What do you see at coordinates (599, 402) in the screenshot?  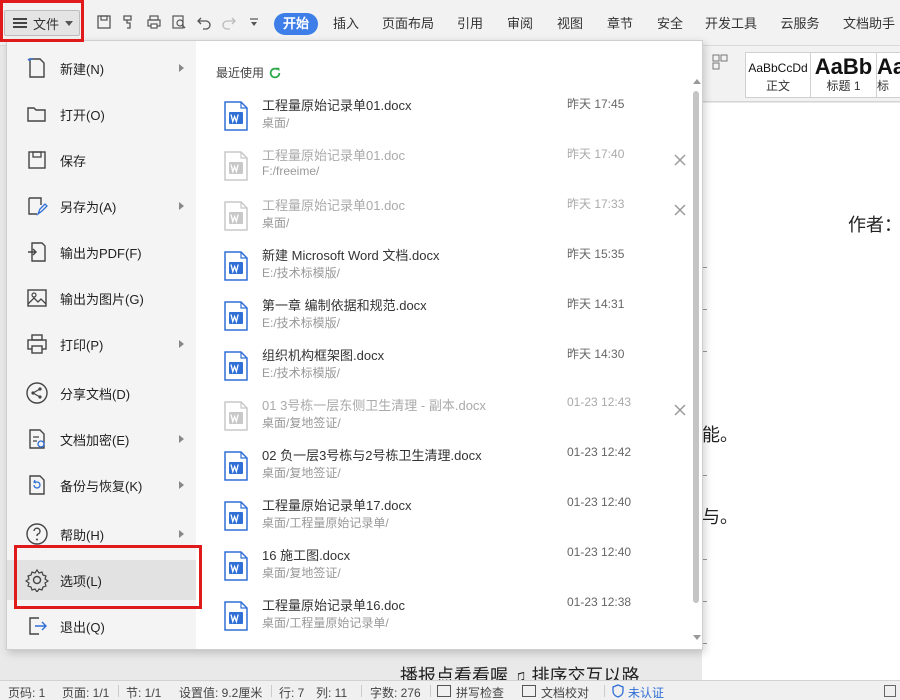 I see `recent-file-time: 01-23 12:43` at bounding box center [599, 402].